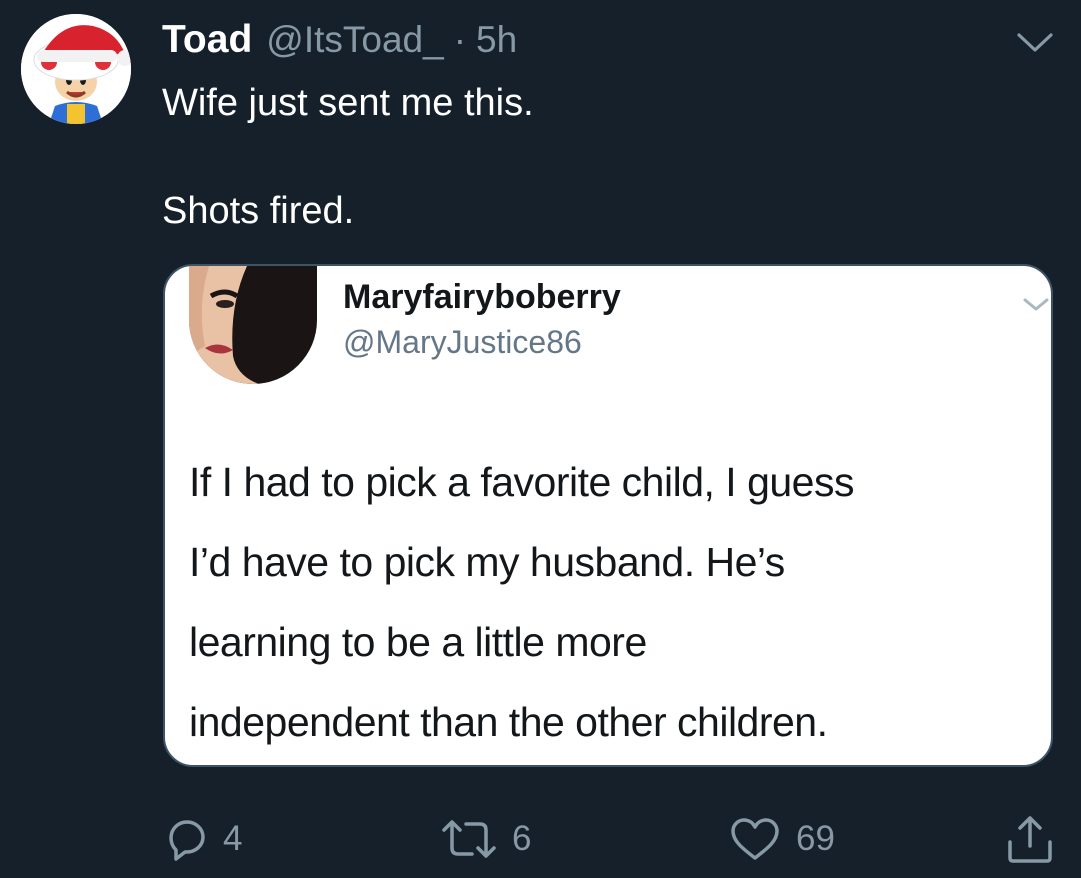  Describe the element at coordinates (496, 40) in the screenshot. I see `tweet-timestamp: 5h` at that location.